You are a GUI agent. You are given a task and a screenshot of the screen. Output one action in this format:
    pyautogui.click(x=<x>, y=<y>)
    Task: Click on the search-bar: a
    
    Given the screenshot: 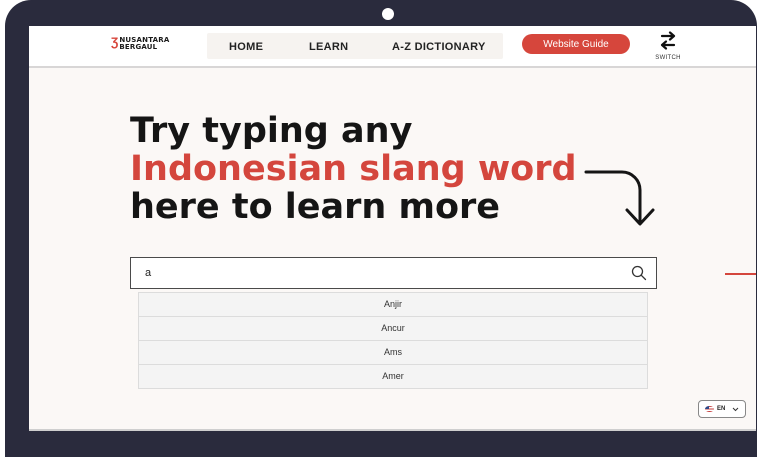 What is the action you would take?
    pyautogui.click(x=393, y=273)
    